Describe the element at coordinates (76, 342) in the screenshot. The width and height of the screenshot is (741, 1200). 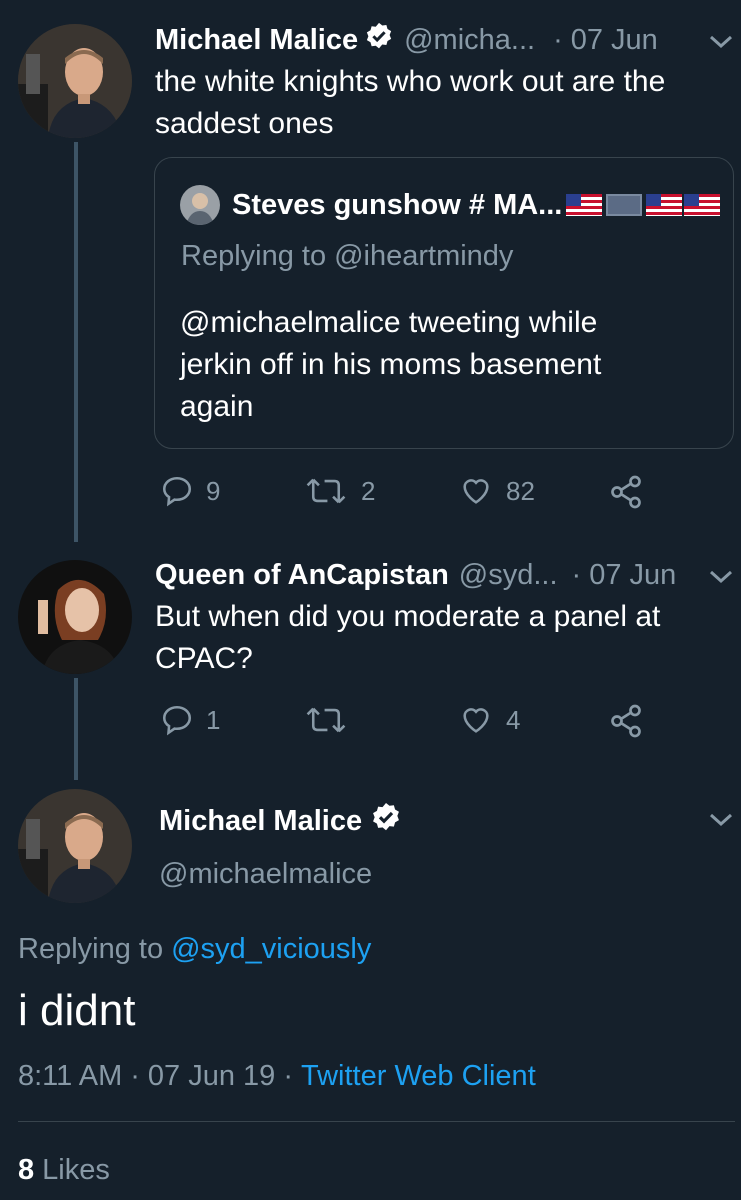
I see `thread-connector-line` at that location.